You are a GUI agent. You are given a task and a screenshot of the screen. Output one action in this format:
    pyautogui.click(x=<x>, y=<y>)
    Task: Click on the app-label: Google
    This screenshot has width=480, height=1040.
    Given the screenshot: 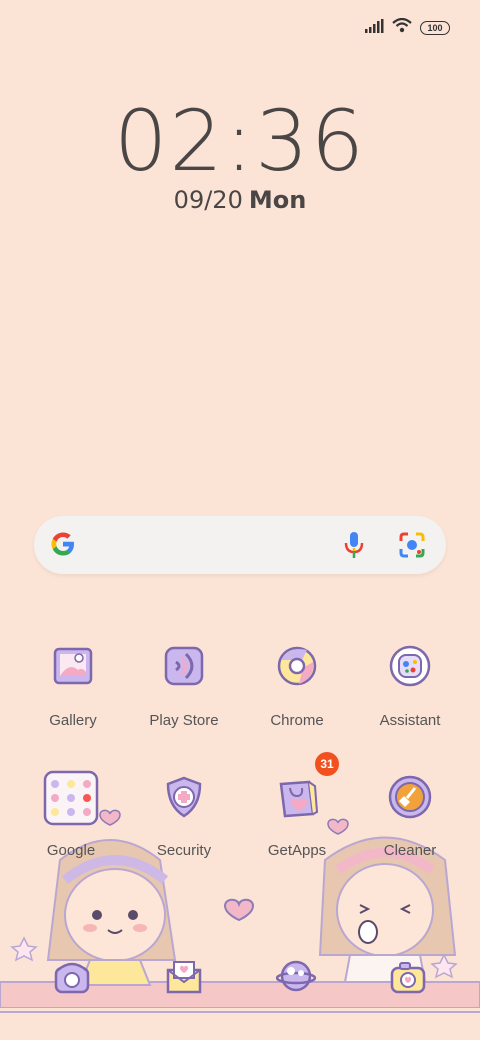 What is the action you would take?
    pyautogui.click(x=71, y=850)
    